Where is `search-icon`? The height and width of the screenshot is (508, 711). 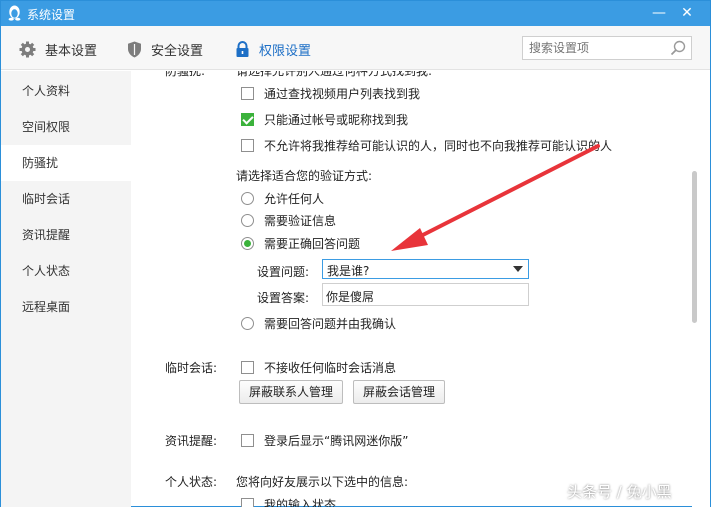
search-icon is located at coordinates (678, 48).